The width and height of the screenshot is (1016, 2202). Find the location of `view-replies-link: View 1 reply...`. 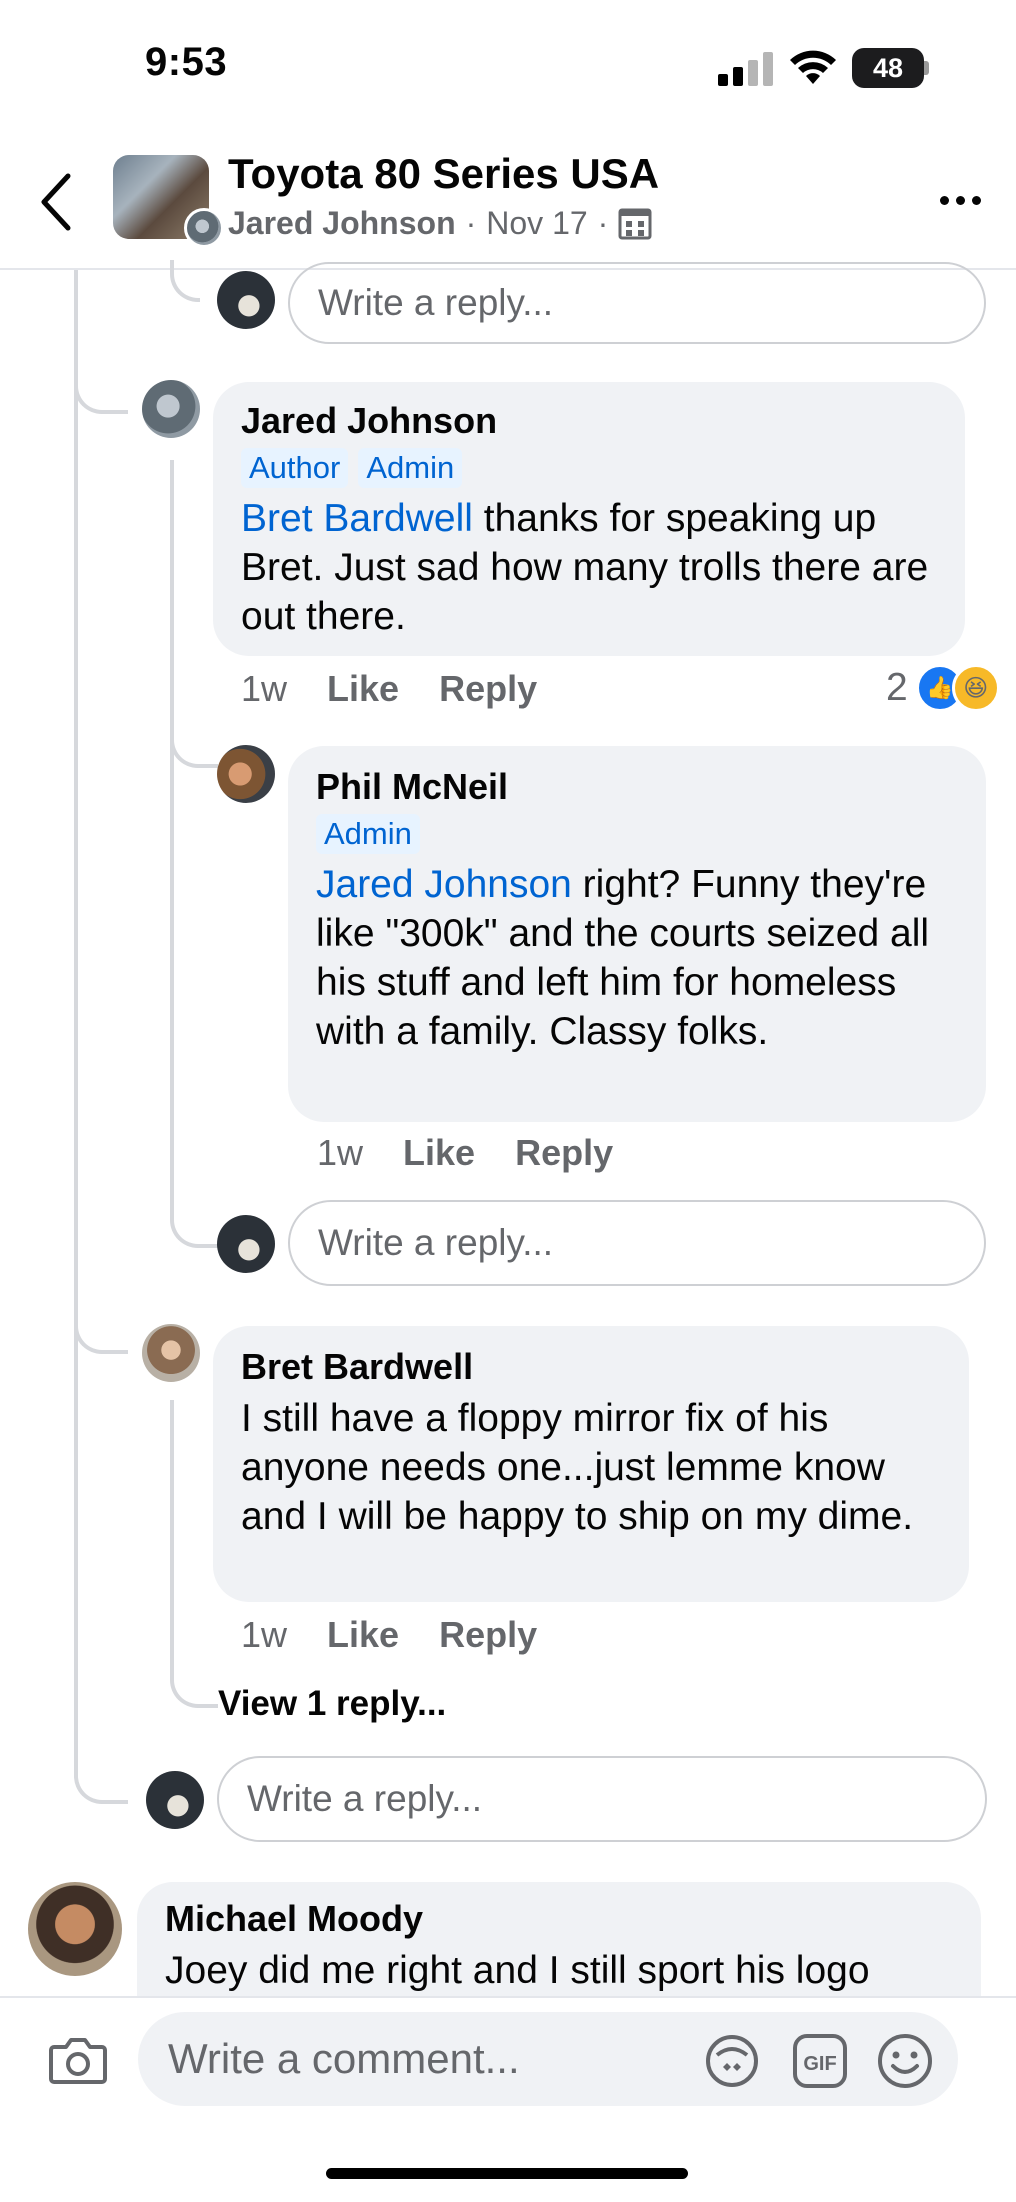

view-replies-link: View 1 reply... is located at coordinates (332, 1704).